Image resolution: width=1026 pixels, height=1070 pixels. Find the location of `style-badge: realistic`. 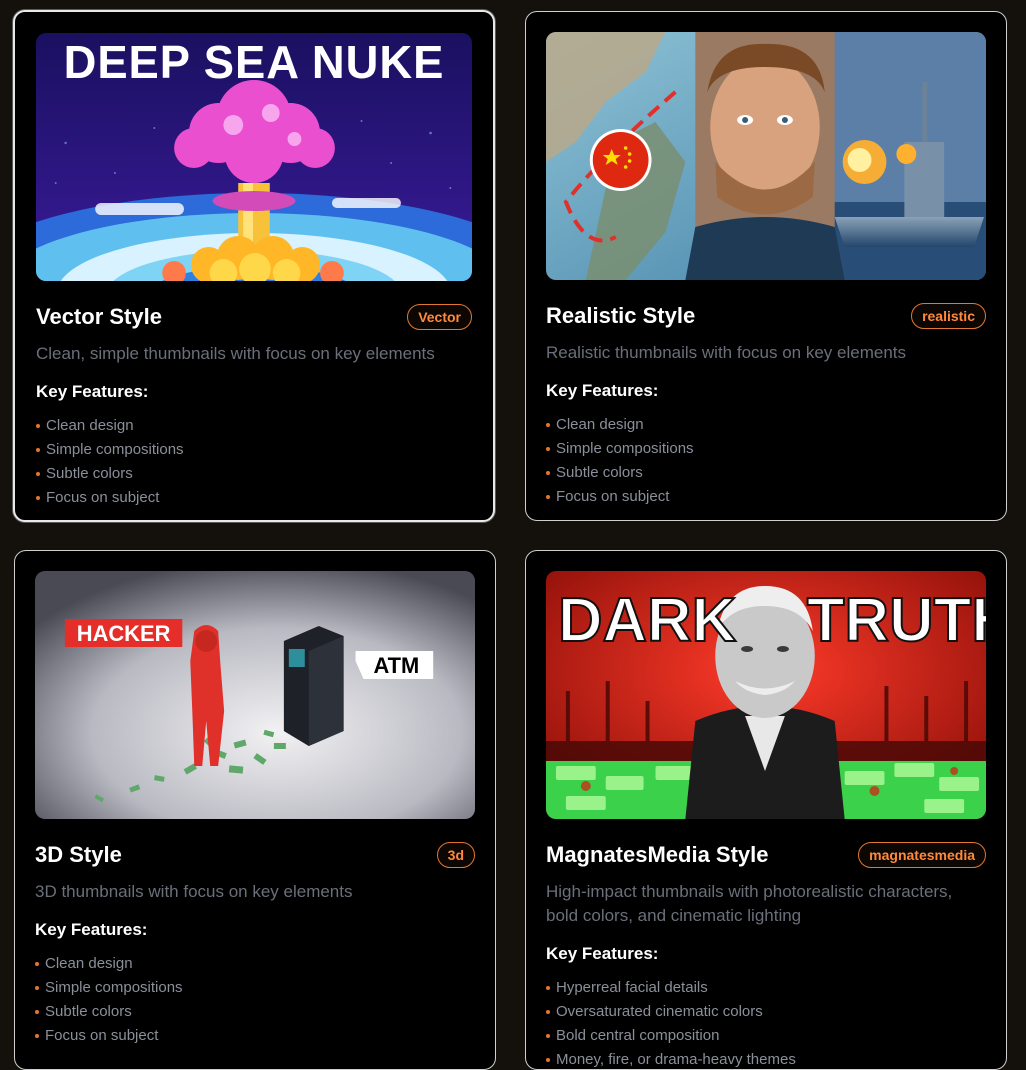

style-badge: realistic is located at coordinates (948, 316).